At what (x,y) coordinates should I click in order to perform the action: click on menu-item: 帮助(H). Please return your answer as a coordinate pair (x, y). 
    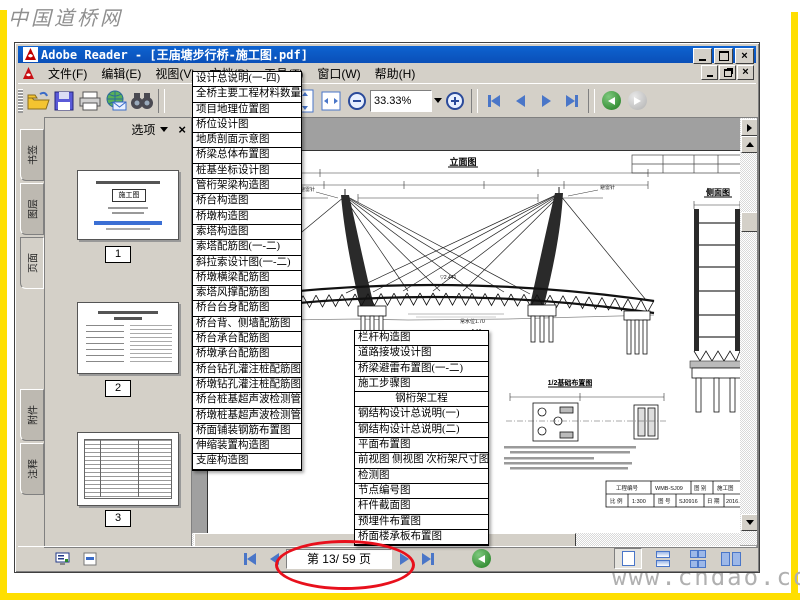
    Looking at the image, I should click on (395, 74).